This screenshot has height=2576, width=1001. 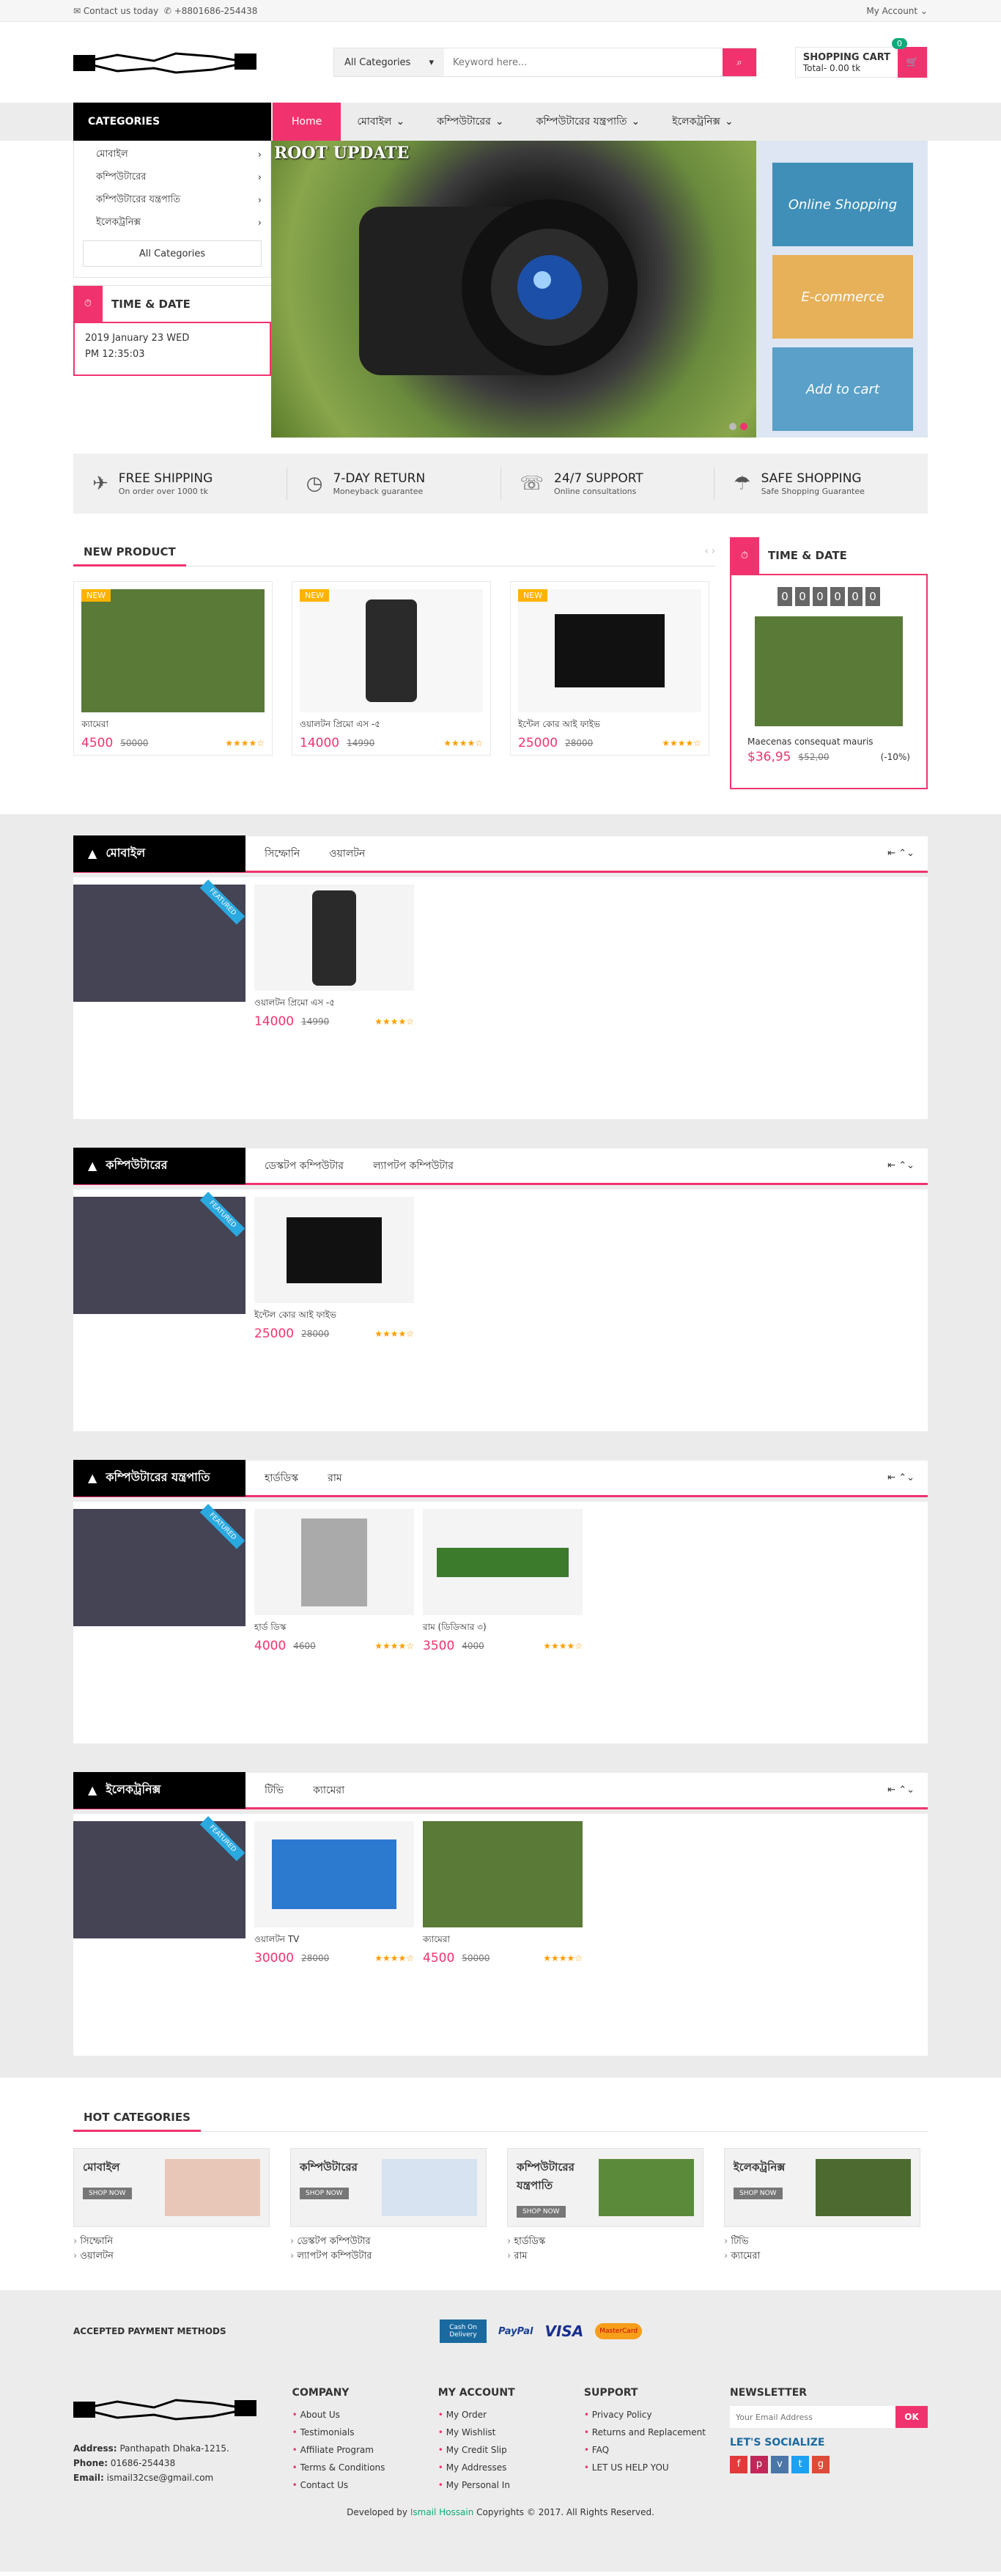 I want to click on hot-link: সিম্ফোনি, so click(x=171, y=2241).